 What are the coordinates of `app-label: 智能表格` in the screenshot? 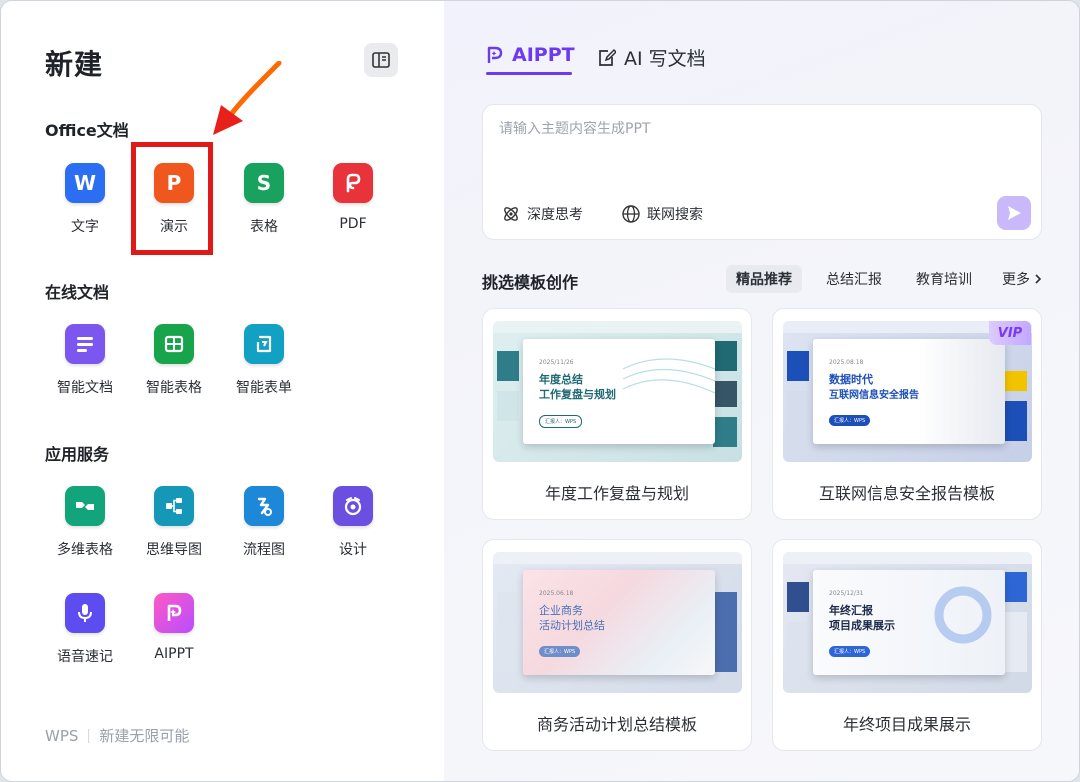 It's located at (174, 388).